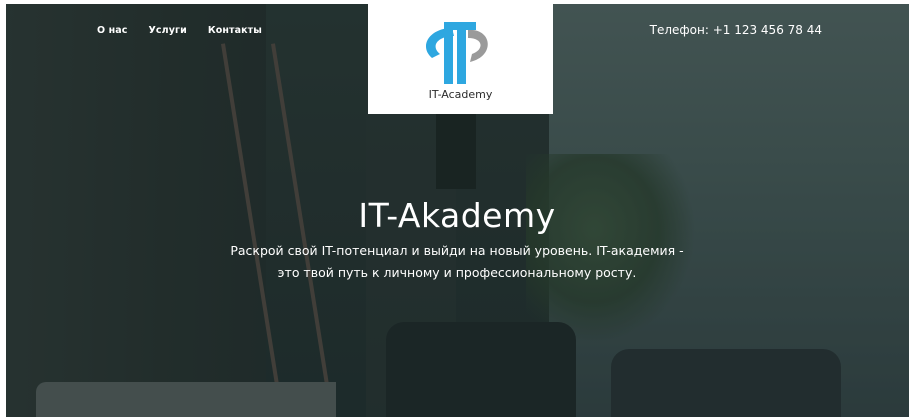  What do you see at coordinates (456, 53) in the screenshot?
I see `it-academy-logo-icon` at bounding box center [456, 53].